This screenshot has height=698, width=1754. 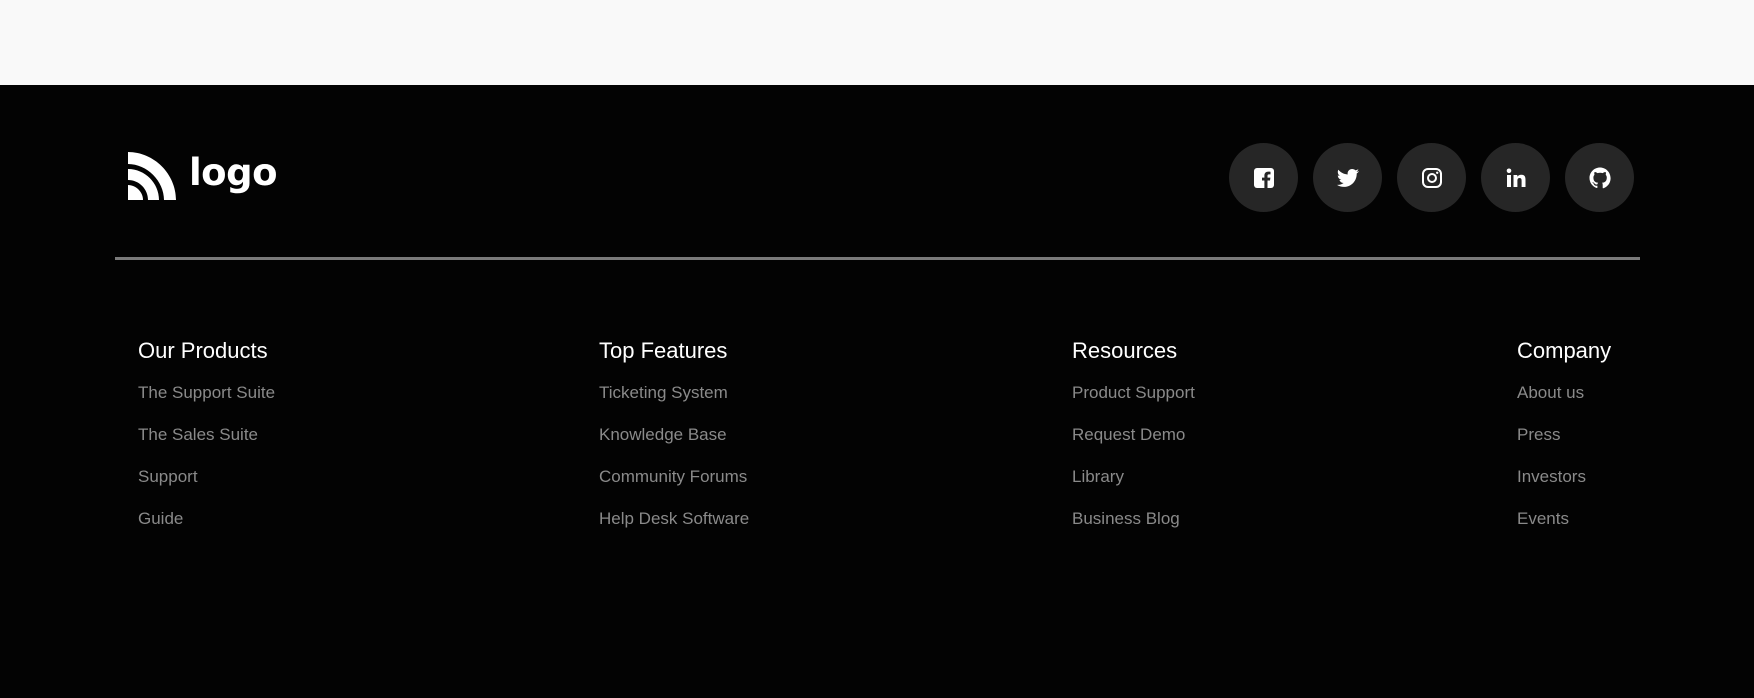 What do you see at coordinates (206, 434) in the screenshot?
I see `link-the-sales-suite: The Sales Suite` at bounding box center [206, 434].